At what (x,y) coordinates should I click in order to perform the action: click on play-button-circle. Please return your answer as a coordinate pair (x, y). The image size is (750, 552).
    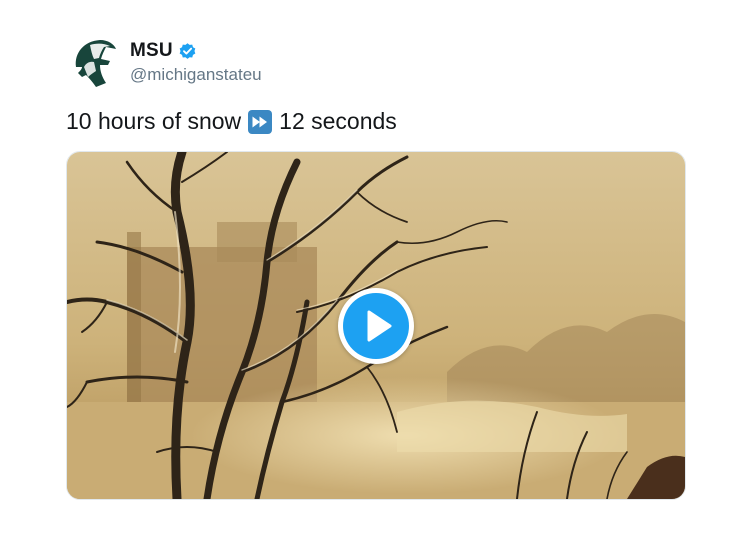
    Looking at the image, I should click on (376, 325).